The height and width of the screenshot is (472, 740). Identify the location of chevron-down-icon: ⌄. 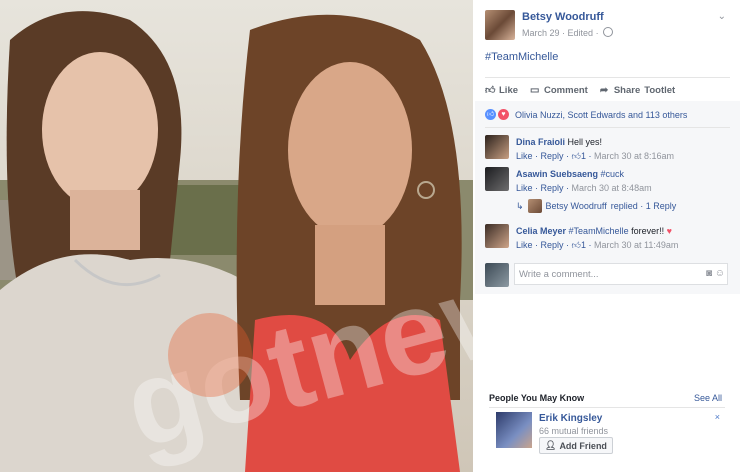
(722, 16).